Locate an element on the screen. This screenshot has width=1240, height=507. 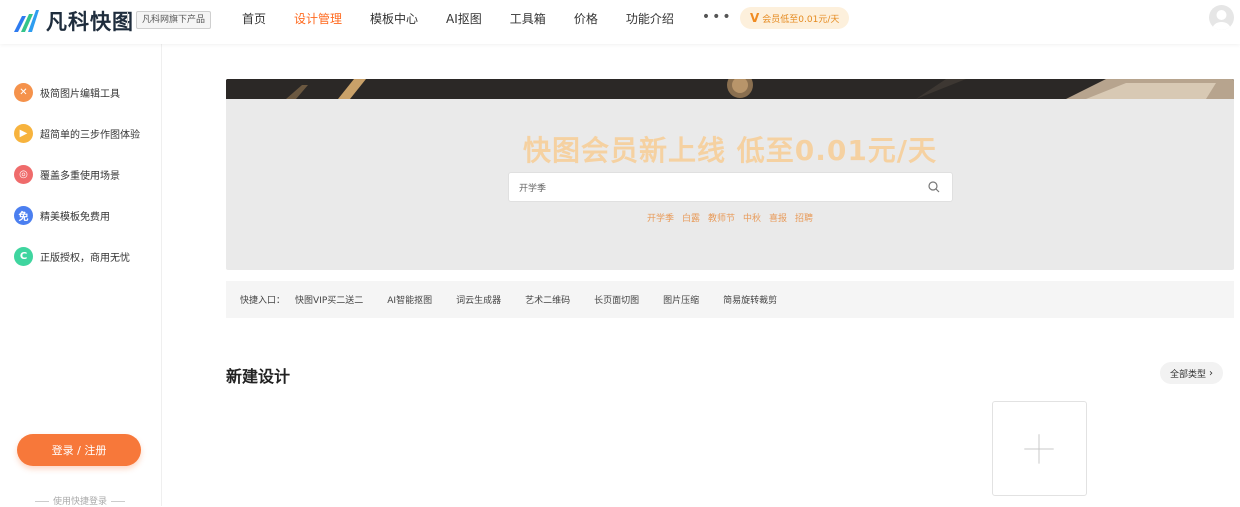
shortcut-link: 简易旋转裁剪 is located at coordinates (750, 299).